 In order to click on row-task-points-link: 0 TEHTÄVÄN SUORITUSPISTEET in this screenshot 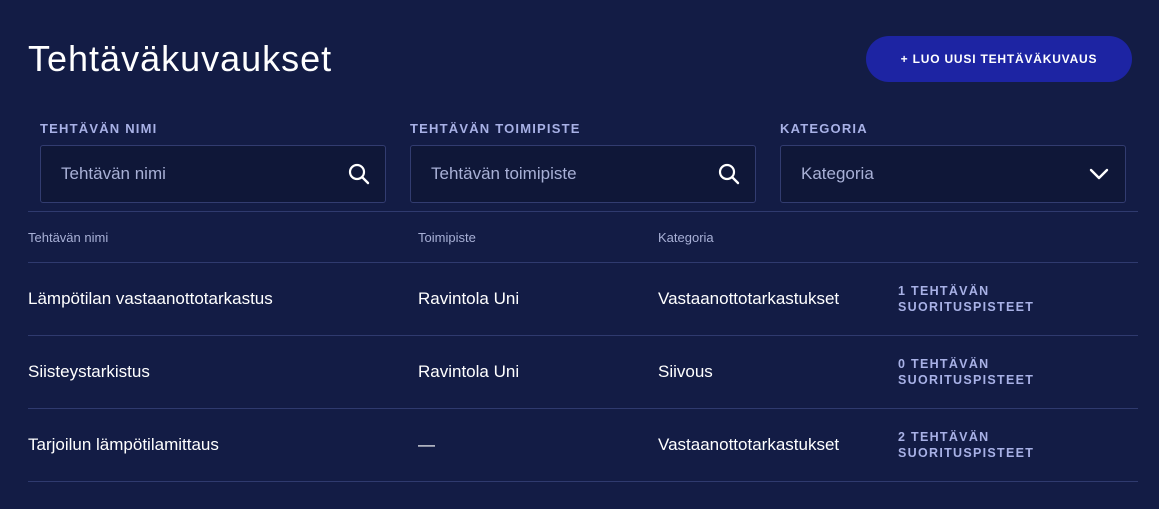, I will do `click(988, 372)`.